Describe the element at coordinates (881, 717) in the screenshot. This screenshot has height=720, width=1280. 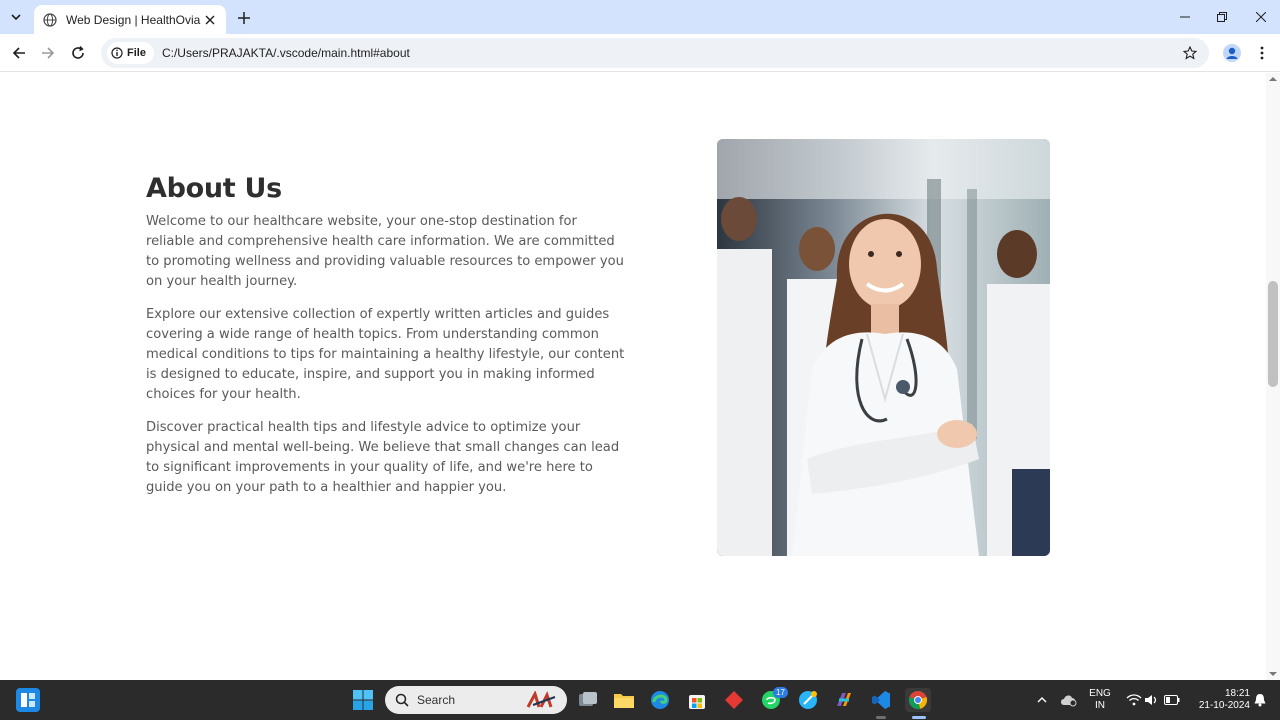
I see `vscode-running-indicator` at that location.